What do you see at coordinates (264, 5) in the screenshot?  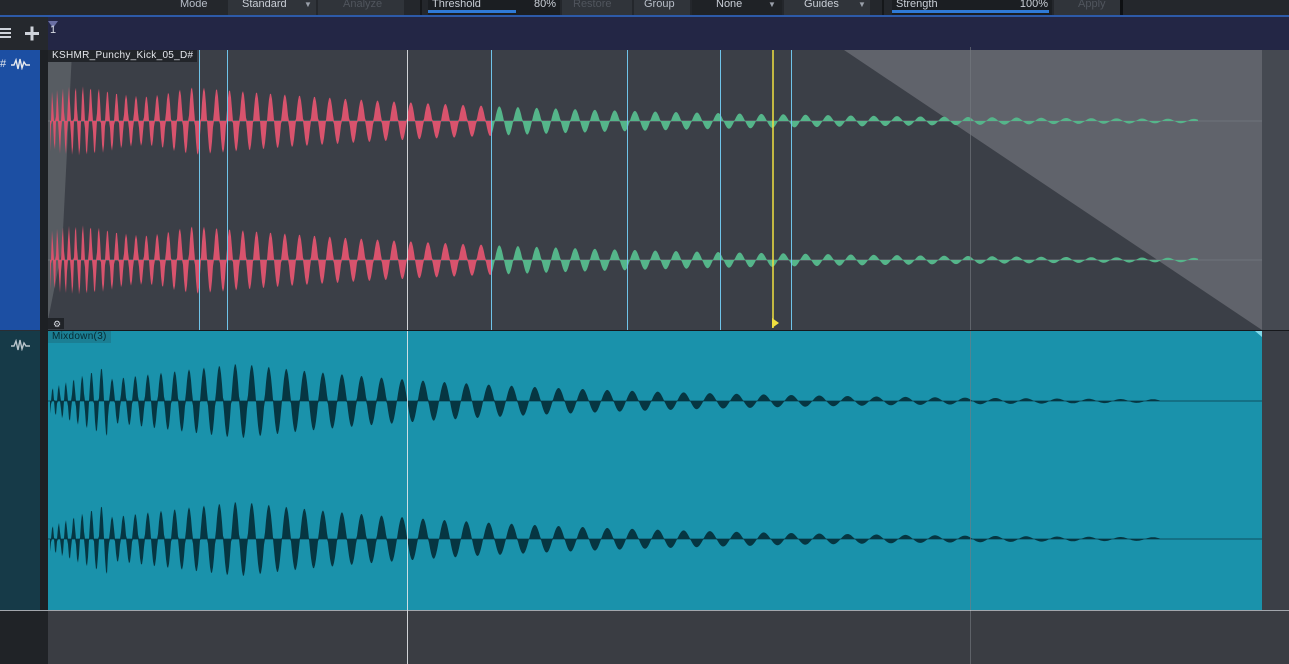 I see `mode-value: Standard` at bounding box center [264, 5].